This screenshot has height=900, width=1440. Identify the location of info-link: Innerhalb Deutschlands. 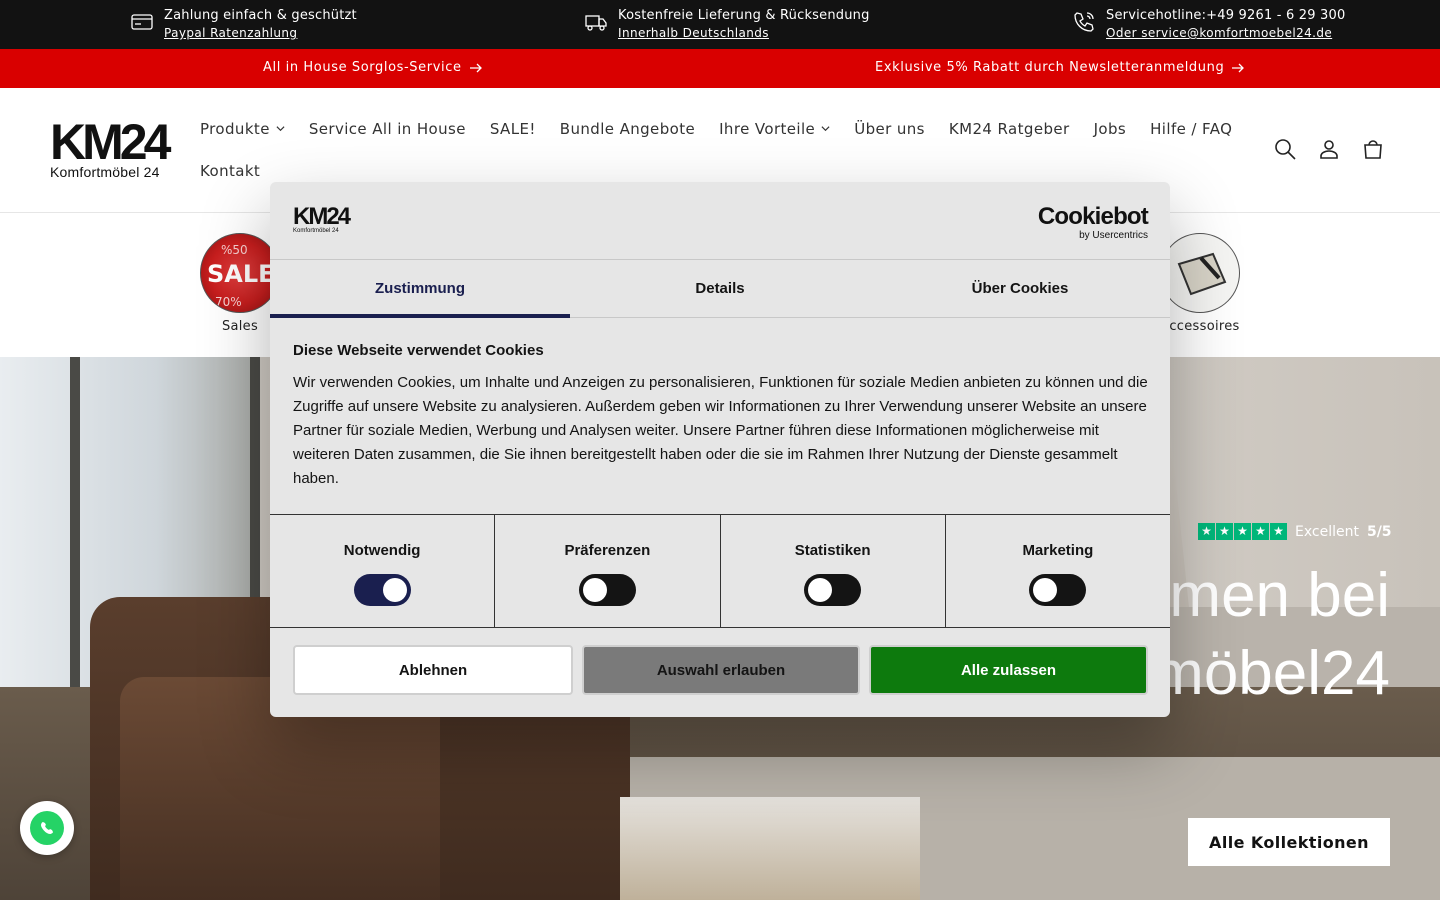
(744, 33).